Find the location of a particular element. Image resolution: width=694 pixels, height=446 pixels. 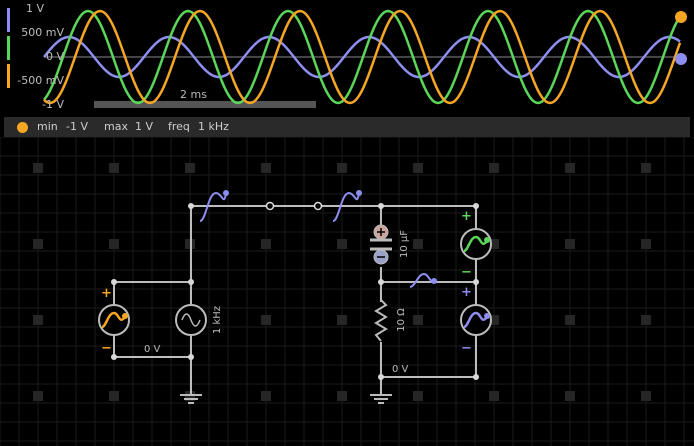

y-label-neg1v: -1 V is located at coordinates (53, 104).